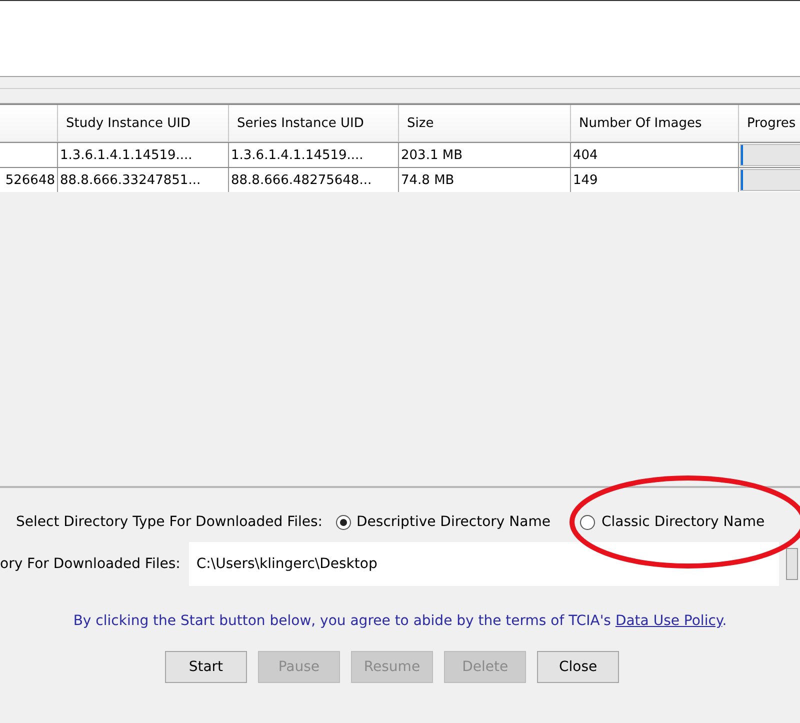  What do you see at coordinates (29, 123) in the screenshot?
I see `column-header` at bounding box center [29, 123].